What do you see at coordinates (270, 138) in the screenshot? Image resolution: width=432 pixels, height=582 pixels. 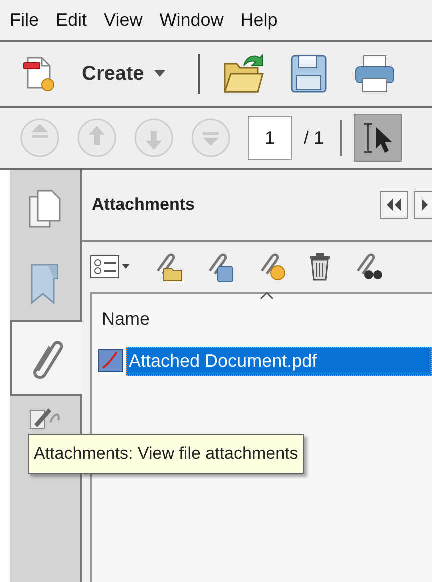 I see `page-number-field: 1` at bounding box center [270, 138].